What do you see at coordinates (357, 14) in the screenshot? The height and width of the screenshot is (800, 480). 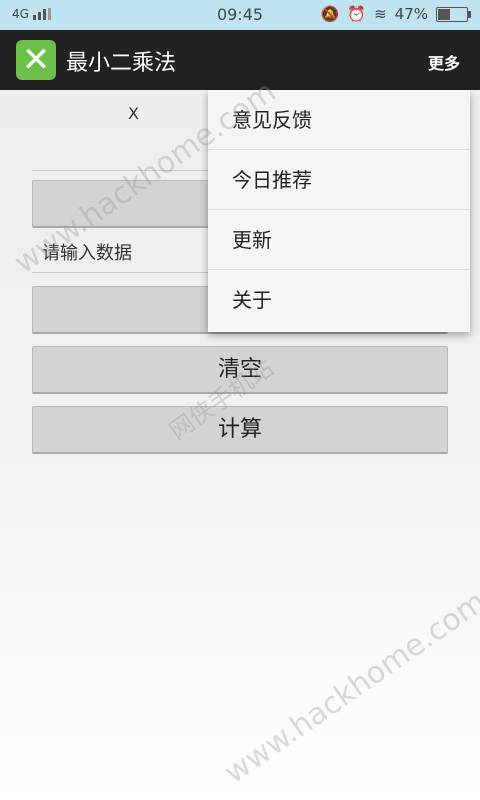 I see `alarm-icon: ⏰` at bounding box center [357, 14].